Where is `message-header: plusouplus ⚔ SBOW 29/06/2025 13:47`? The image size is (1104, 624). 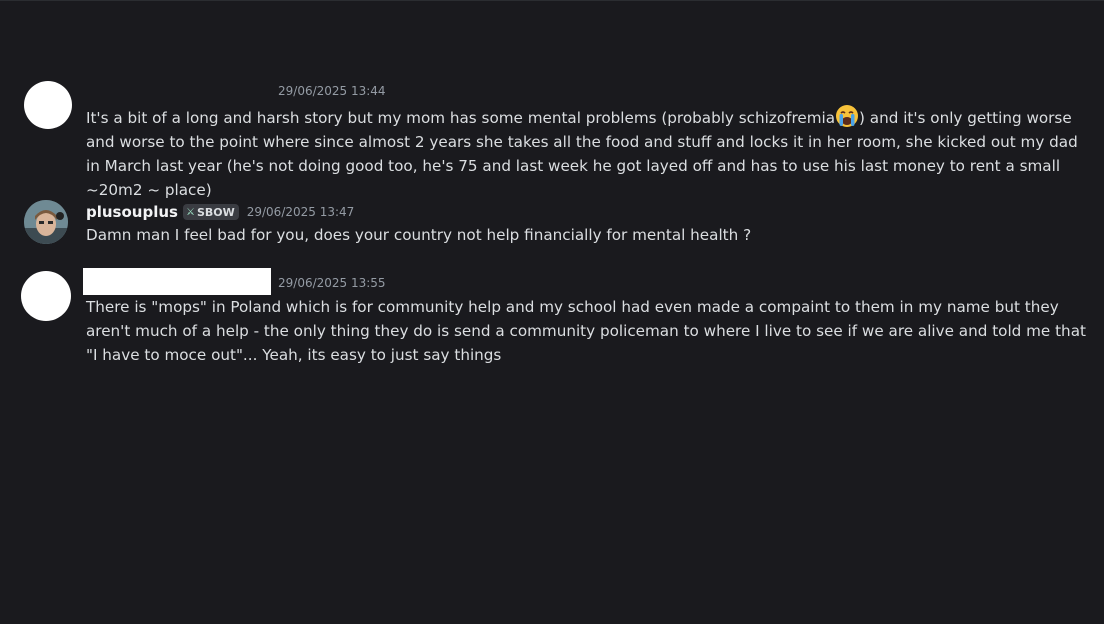
message-header: plusouplus ⚔ SBOW 29/06/2025 13:47 is located at coordinates (220, 212).